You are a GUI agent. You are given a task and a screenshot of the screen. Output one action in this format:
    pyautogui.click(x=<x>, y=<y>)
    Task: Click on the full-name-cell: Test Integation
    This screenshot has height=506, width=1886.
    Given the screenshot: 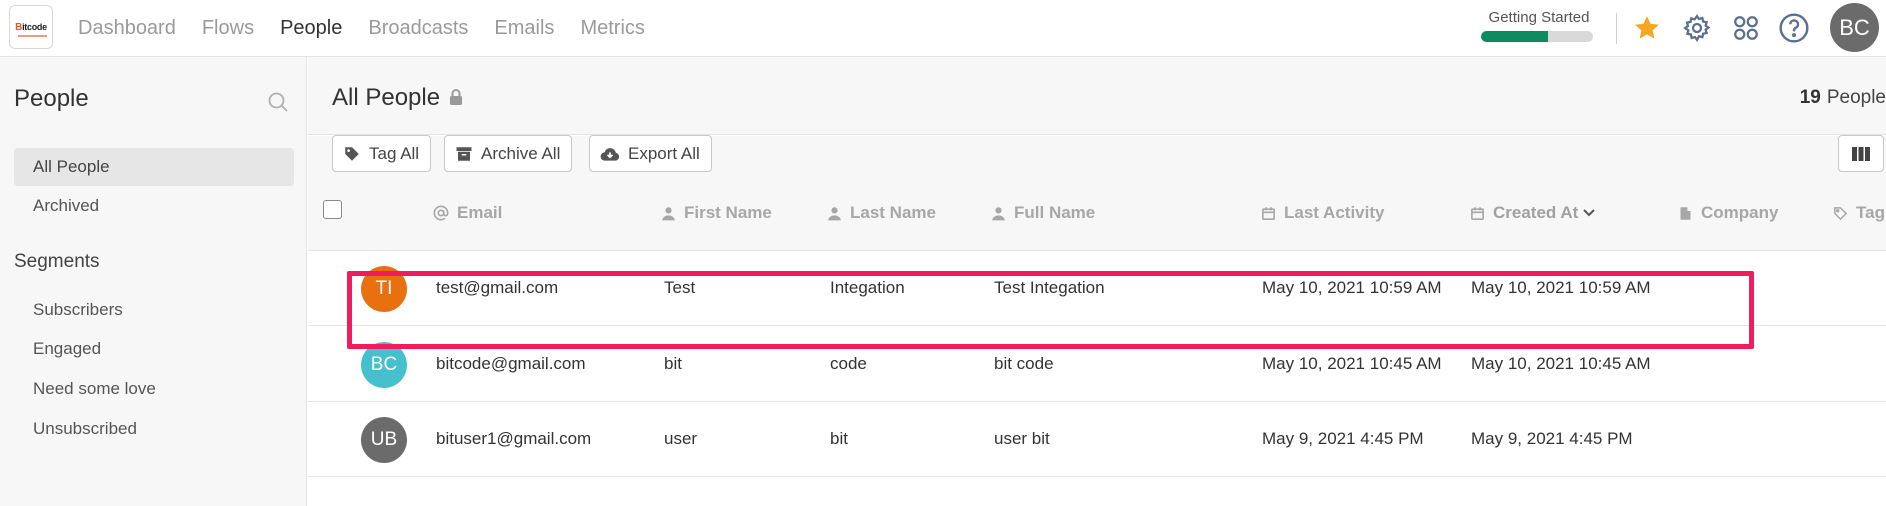 What is the action you would take?
    pyautogui.click(x=1049, y=287)
    